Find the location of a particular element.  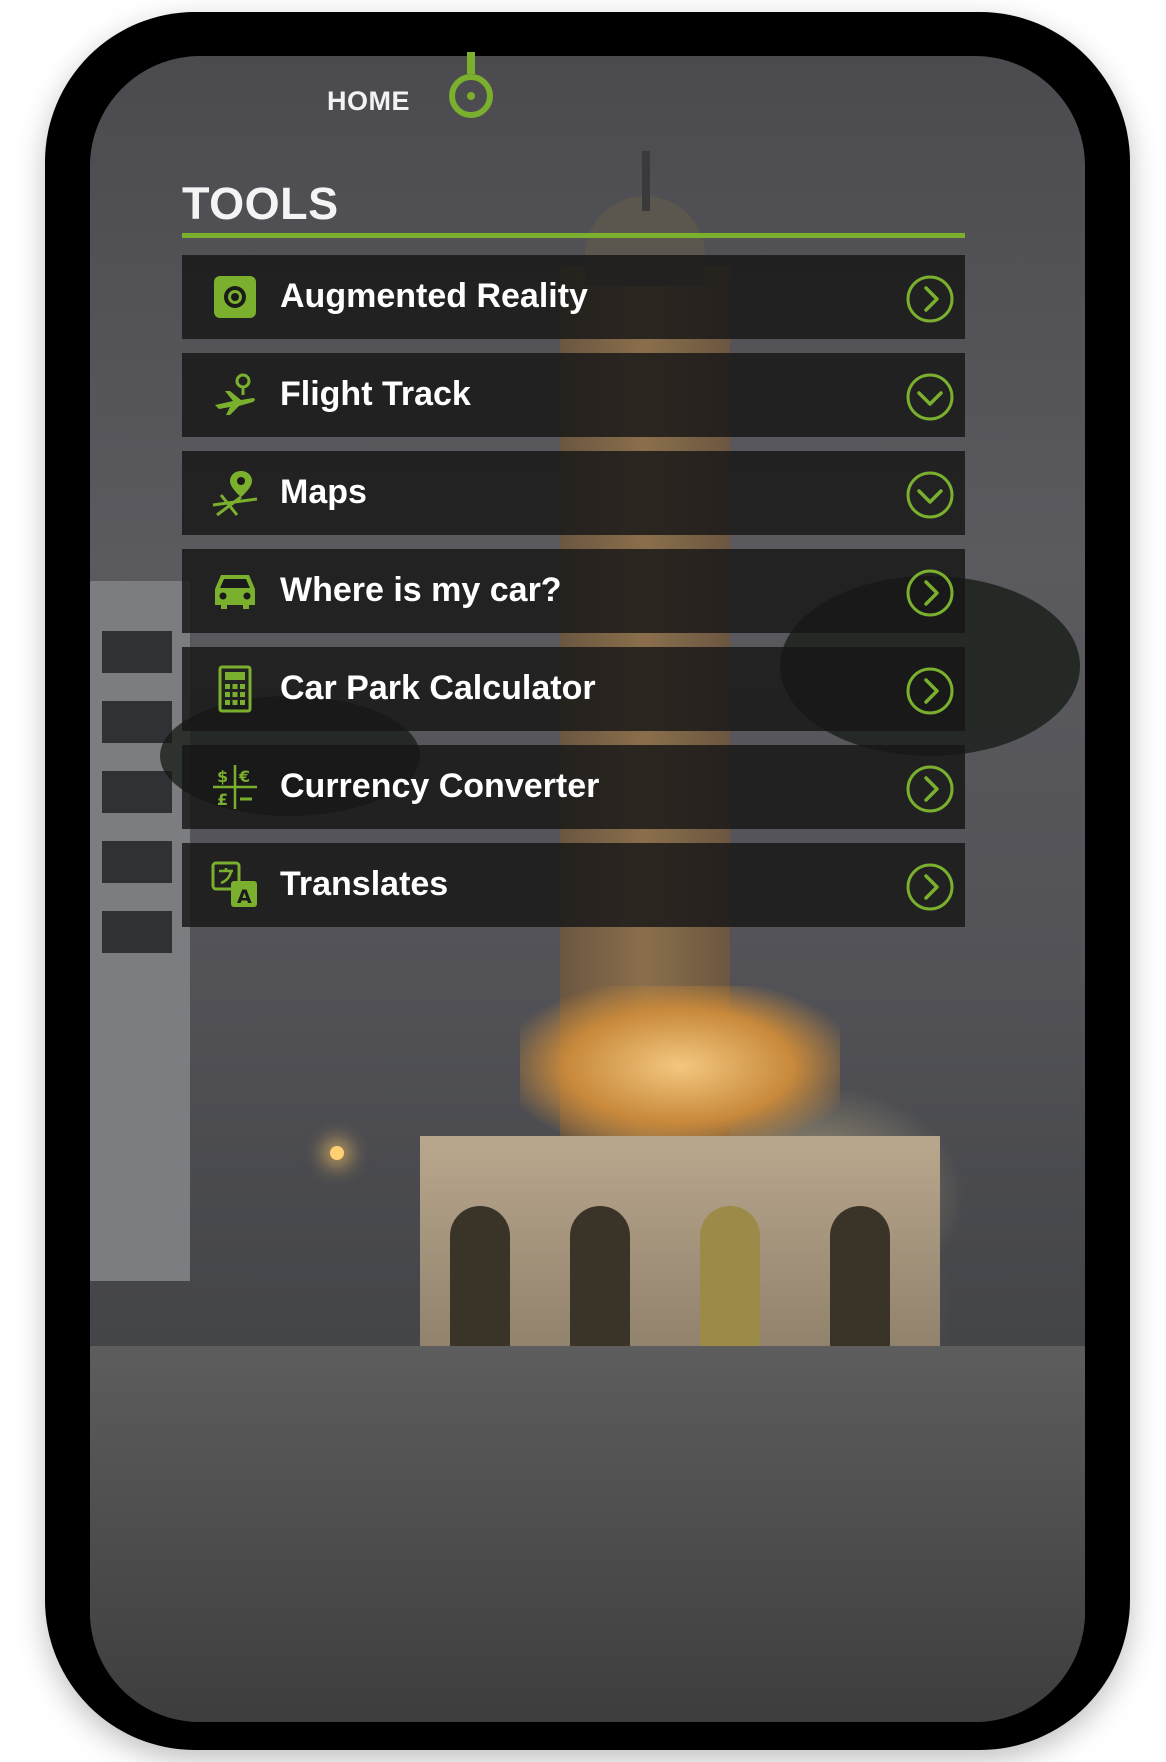

flight-icon is located at coordinates (235, 395).